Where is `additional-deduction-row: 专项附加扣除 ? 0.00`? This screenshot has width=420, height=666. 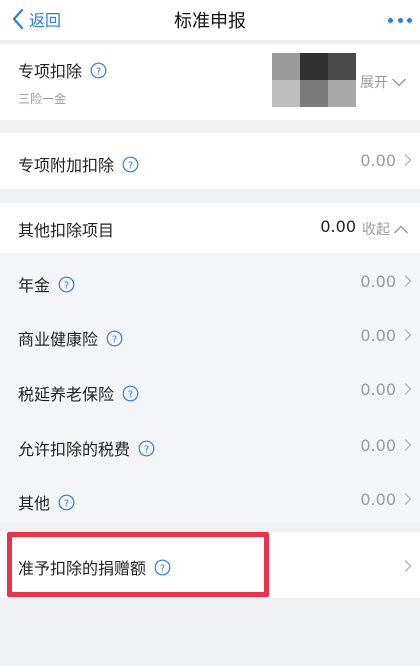
additional-deduction-row: 专项附加扣除 ? 0.00 is located at coordinates (210, 161).